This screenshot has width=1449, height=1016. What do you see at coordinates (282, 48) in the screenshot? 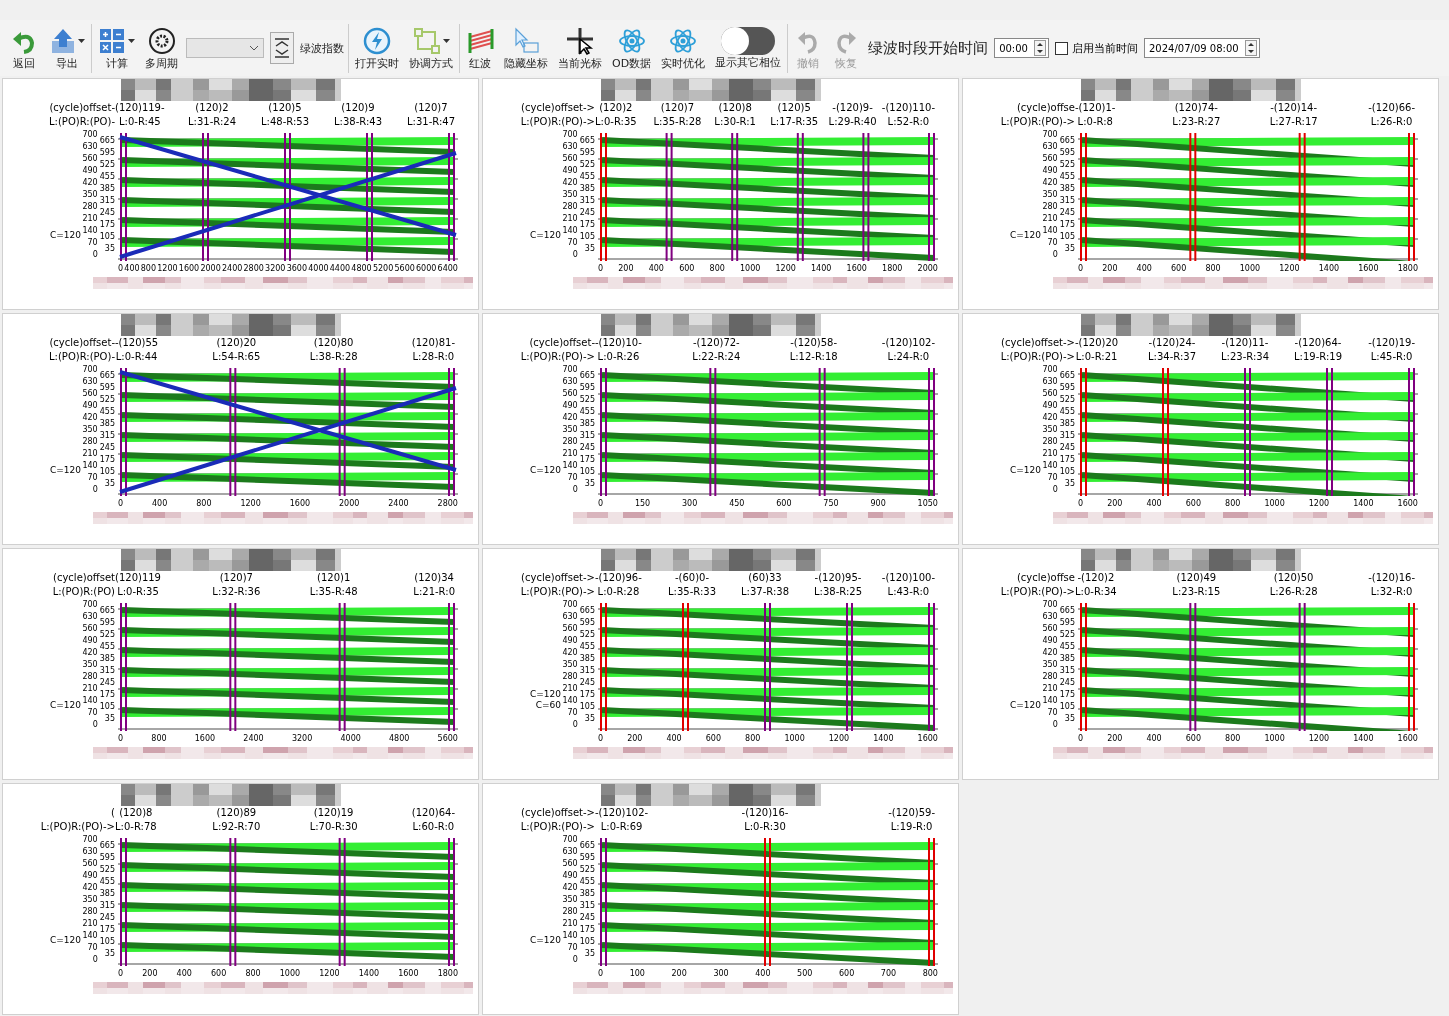
I see `spin-button` at bounding box center [282, 48].